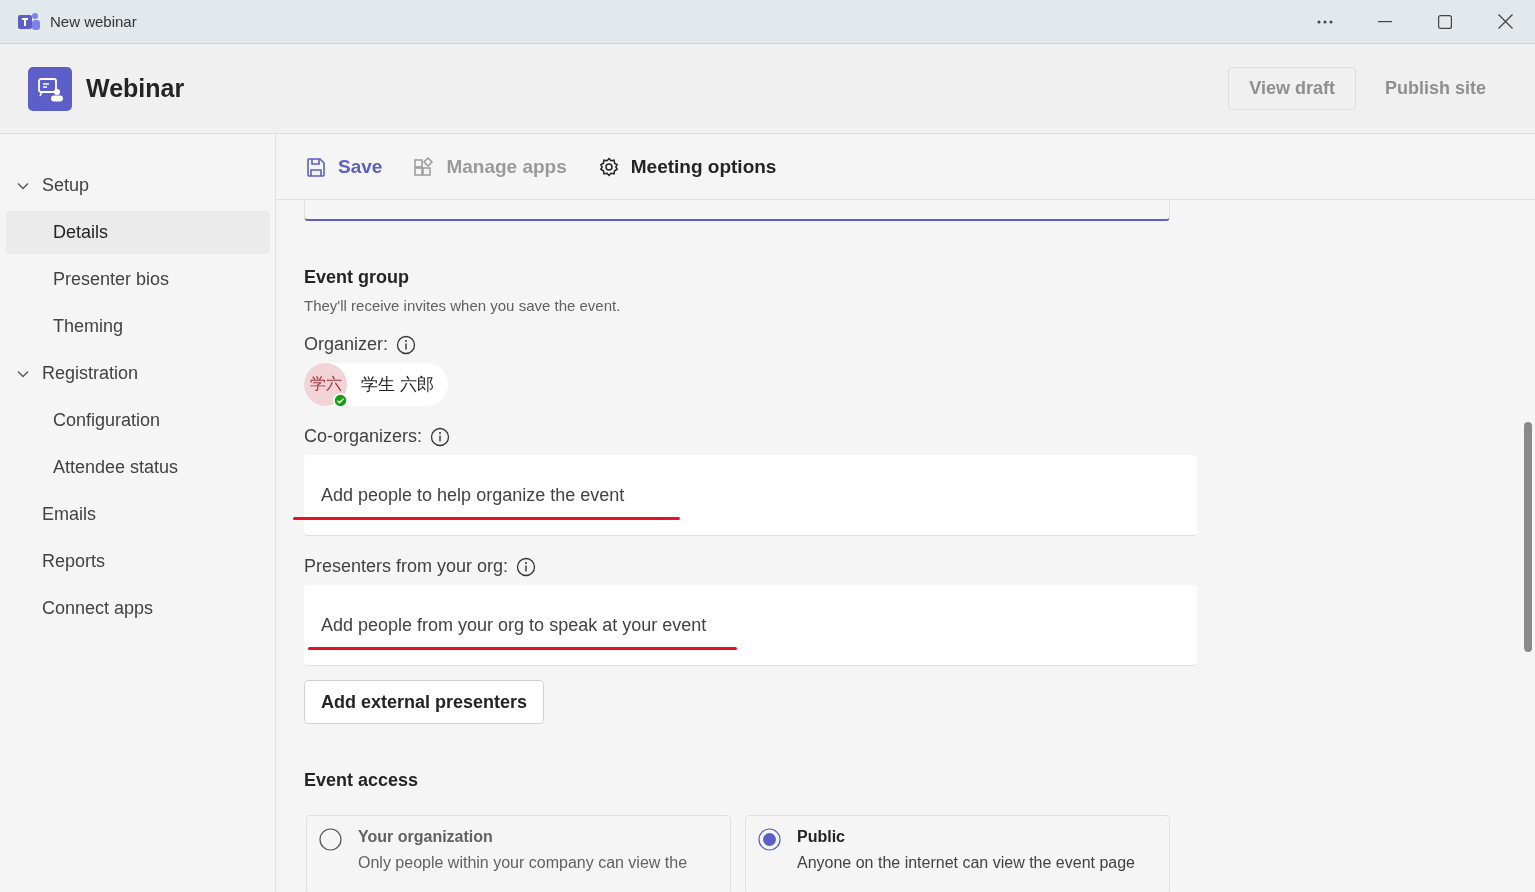  Describe the element at coordinates (750, 625) in the screenshot. I see `people-picker-field: Add people from your org to speak at your event` at that location.